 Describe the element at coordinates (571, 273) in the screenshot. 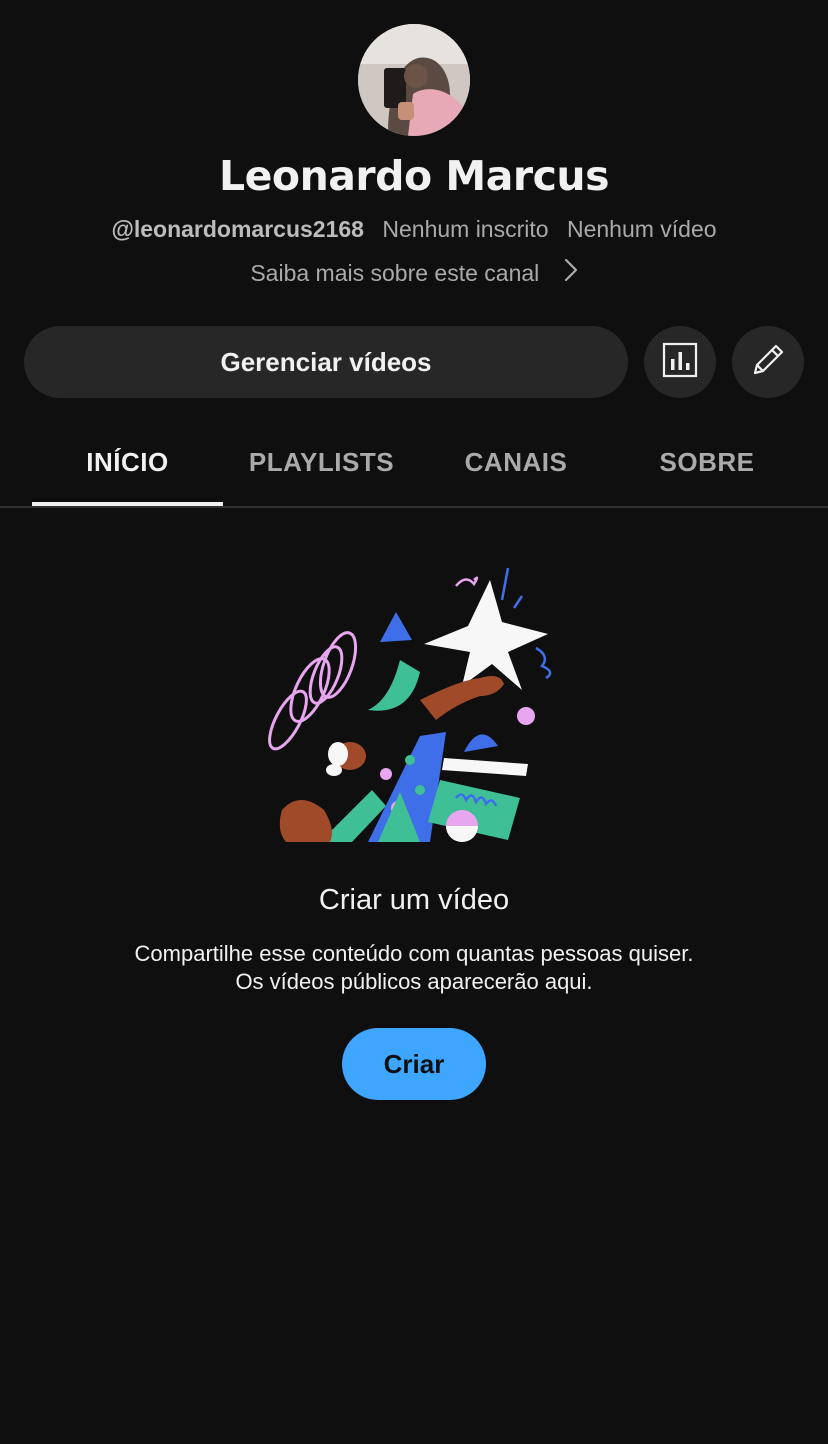

I see `chevron-right-icon` at that location.